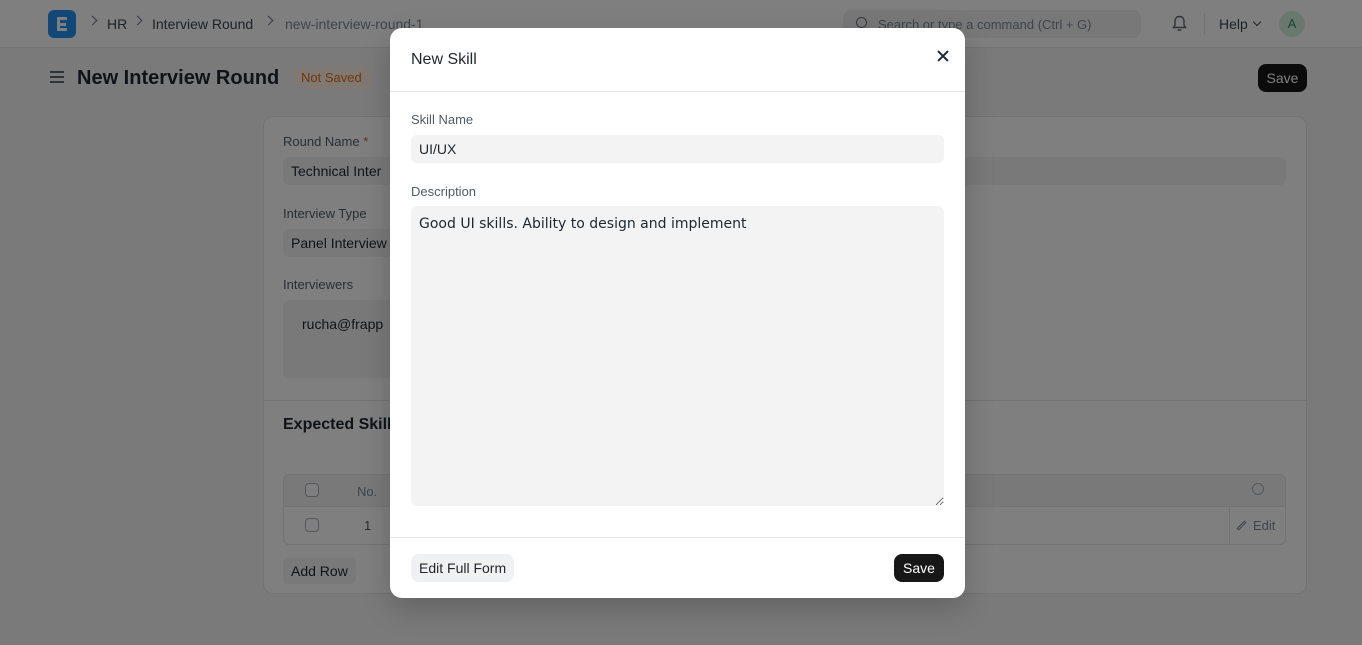 This screenshot has width=1362, height=645. I want to click on skill-name-label: Skill Name, so click(442, 119).